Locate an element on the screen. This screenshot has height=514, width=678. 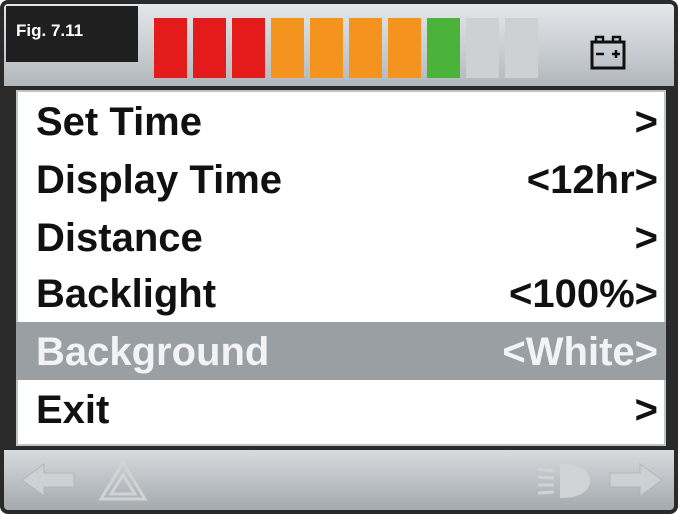
menu-item-label: Backlight is located at coordinates (126, 294).